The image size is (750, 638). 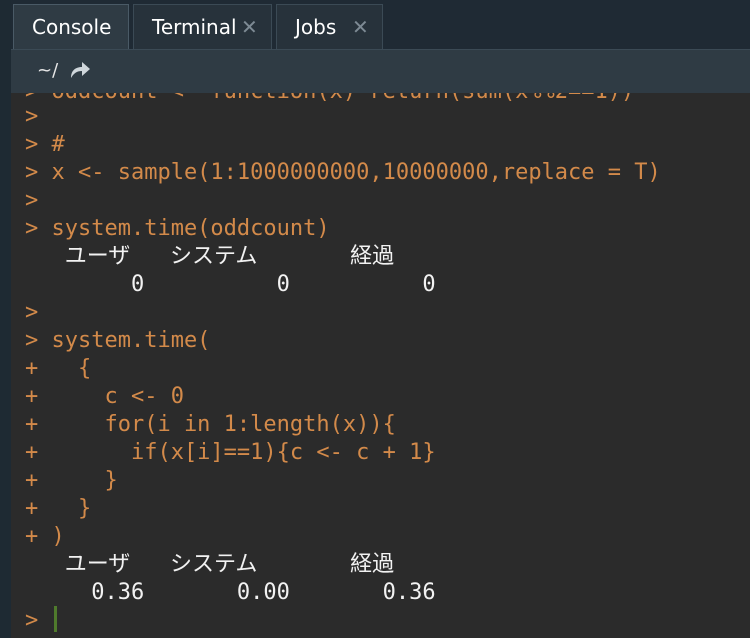 What do you see at coordinates (118, 340) in the screenshot?
I see `console-line: > system.time(` at bounding box center [118, 340].